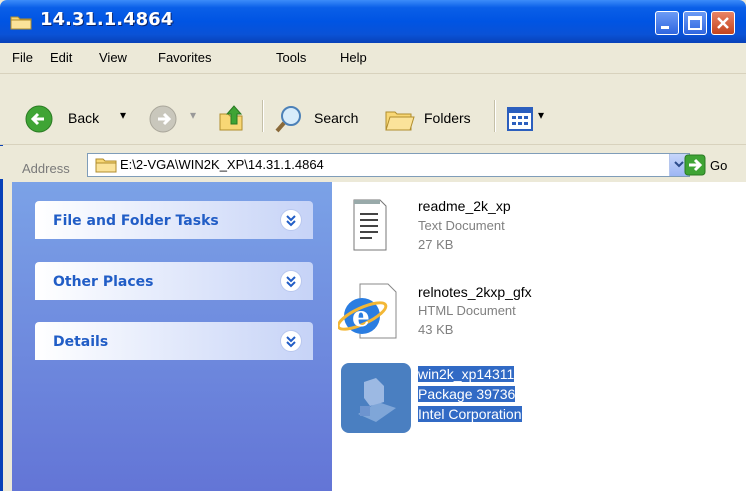 This screenshot has height=491, width=746. What do you see at coordinates (464, 206) in the screenshot?
I see `file-name: readme_2k_xp` at bounding box center [464, 206].